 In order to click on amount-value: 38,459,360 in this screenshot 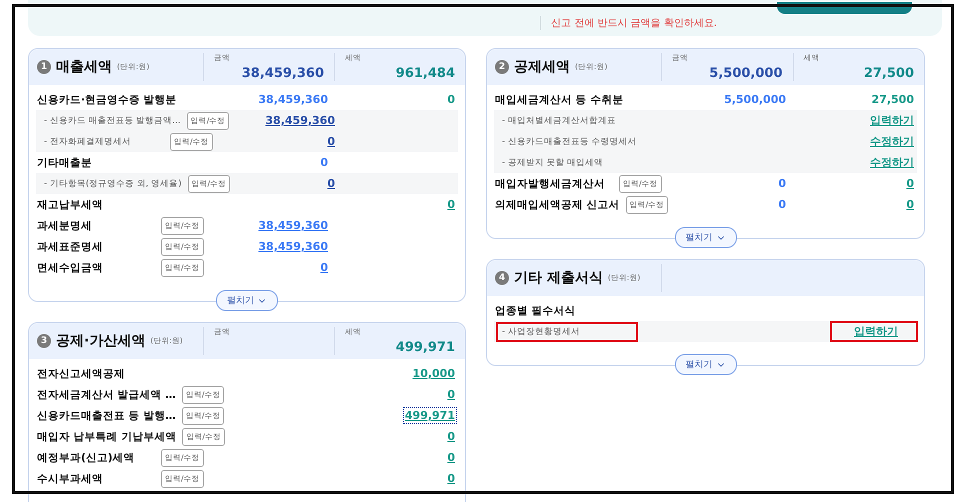, I will do `click(293, 99)`.